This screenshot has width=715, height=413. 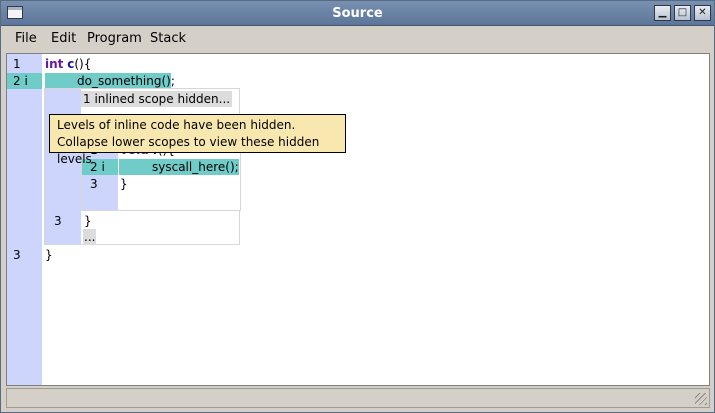 What do you see at coordinates (26, 38) in the screenshot?
I see `menu-file: File` at bounding box center [26, 38].